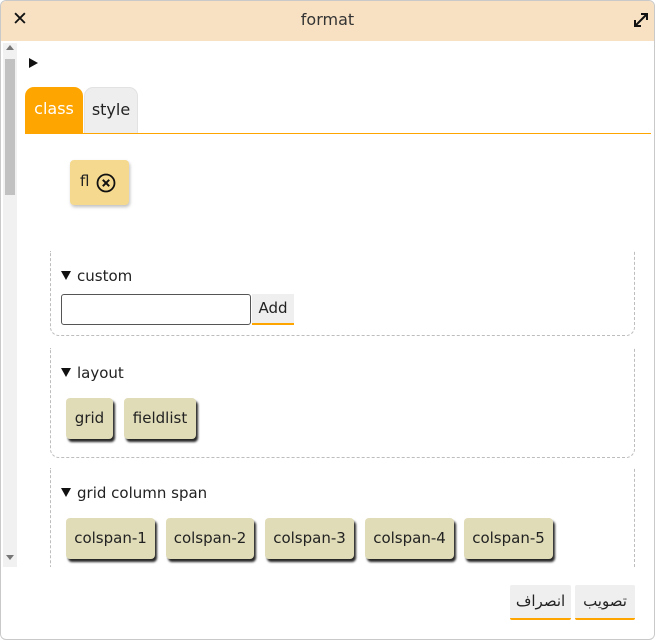 The width and height of the screenshot is (655, 640). I want to click on option-colspan-2: colspan-2, so click(210, 538).